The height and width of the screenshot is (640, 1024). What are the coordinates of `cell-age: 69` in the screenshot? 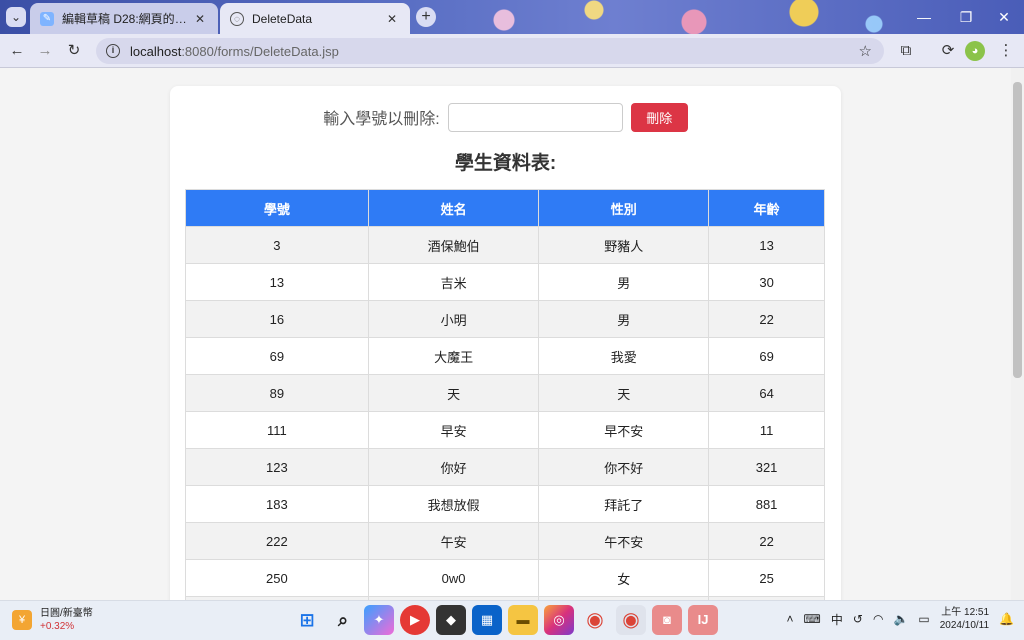 It's located at (766, 356).